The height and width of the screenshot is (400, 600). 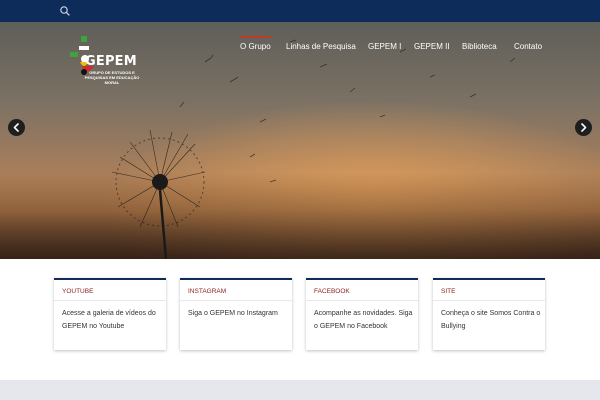 What do you see at coordinates (300, 390) in the screenshot?
I see `footer-band` at bounding box center [300, 390].